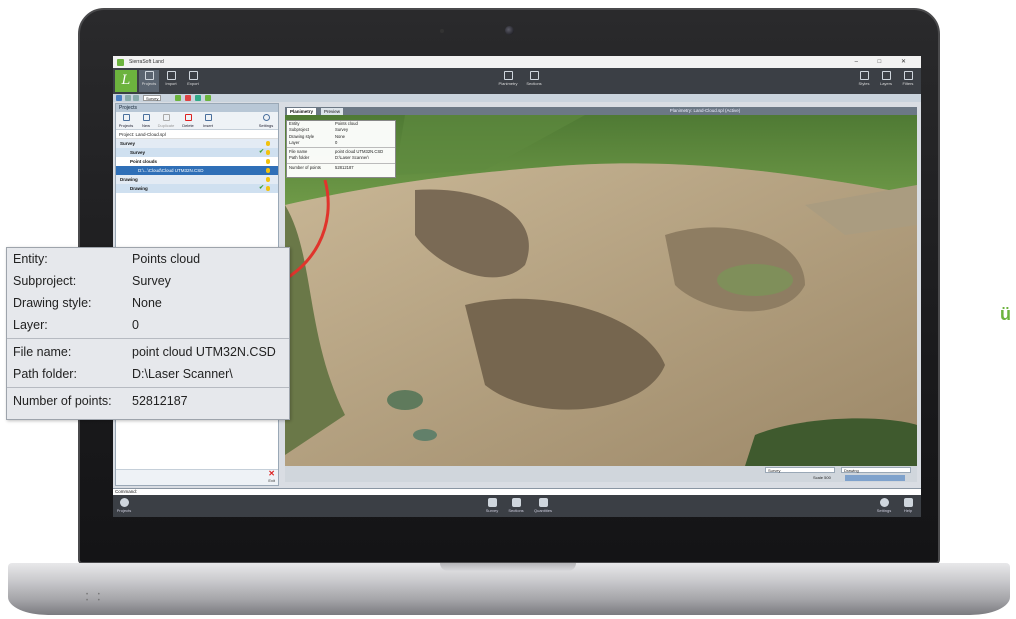  I want to click on callout-row: File name: point cloud UTM32N.CSD, so click(148, 352).